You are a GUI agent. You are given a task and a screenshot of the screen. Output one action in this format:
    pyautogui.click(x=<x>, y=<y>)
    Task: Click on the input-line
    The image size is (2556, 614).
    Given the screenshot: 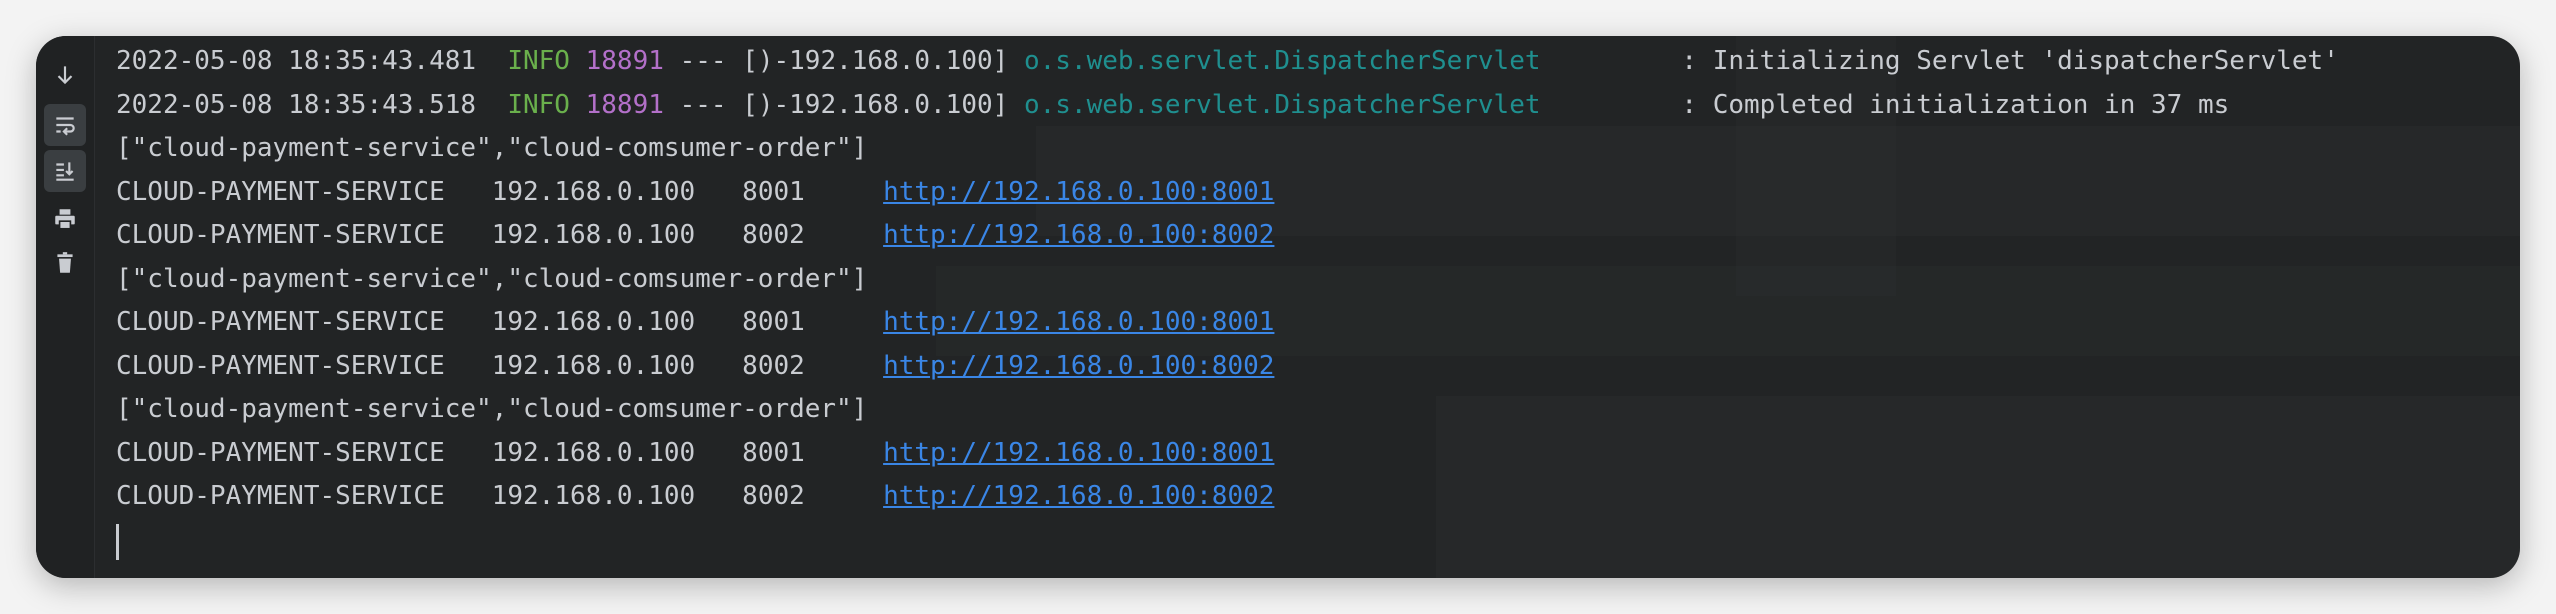 What is the action you would take?
    pyautogui.click(x=1308, y=541)
    